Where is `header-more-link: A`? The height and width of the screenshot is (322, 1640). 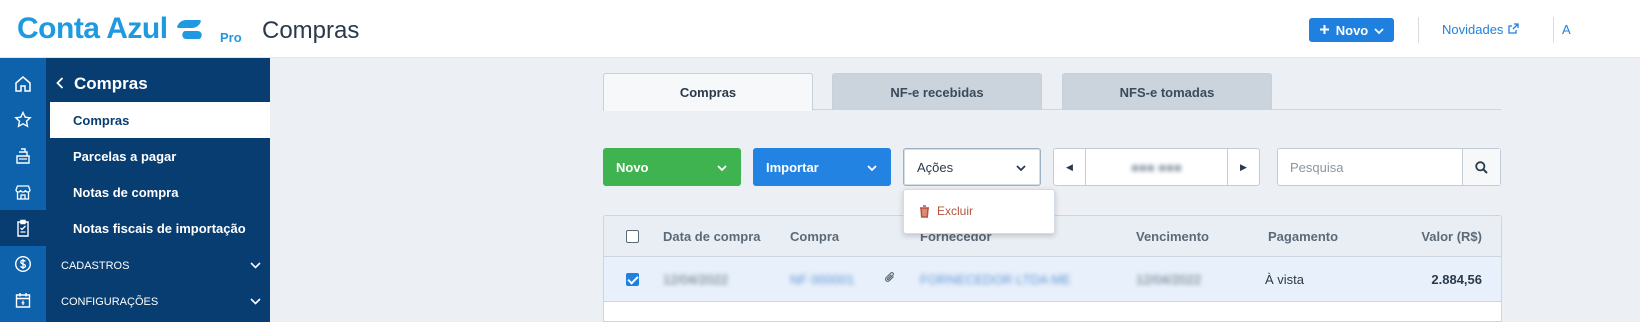 header-more-link: A is located at coordinates (1566, 29).